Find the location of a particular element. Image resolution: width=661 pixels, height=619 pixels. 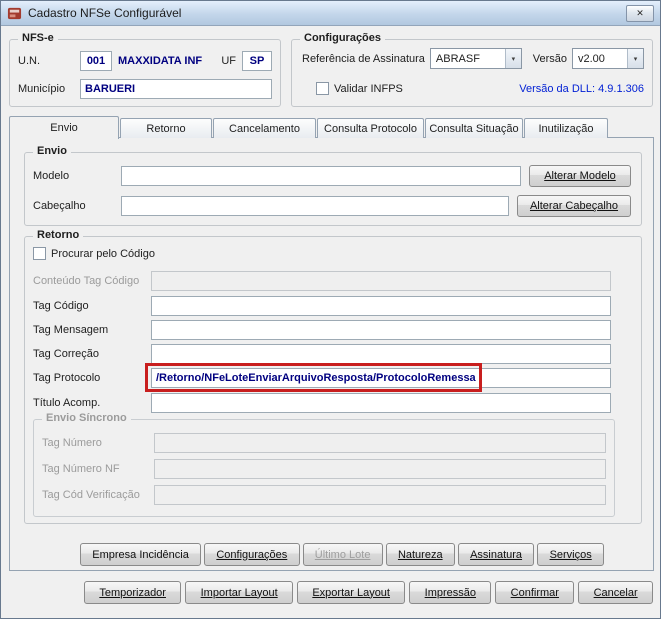

versao-value: v2.00 is located at coordinates (591, 58).